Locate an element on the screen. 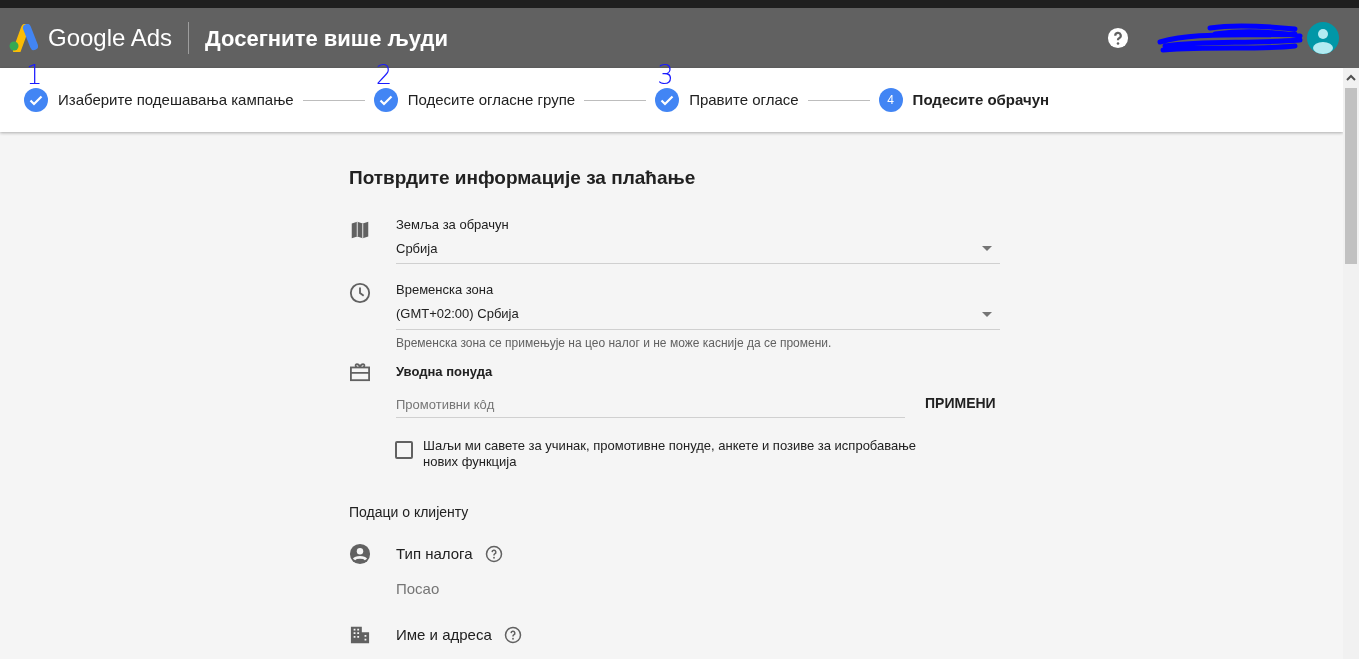 This screenshot has width=1359, height=659. field-hint: Временска зона се примењује на цео налог и не може касније да се промени. is located at coordinates (614, 343).